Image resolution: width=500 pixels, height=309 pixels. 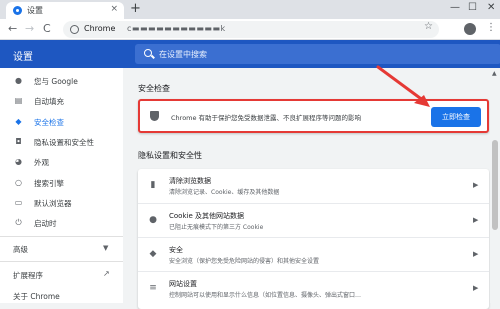 What do you see at coordinates (18, 222) in the screenshot?
I see `power-icon: ⏻` at bounding box center [18, 222].